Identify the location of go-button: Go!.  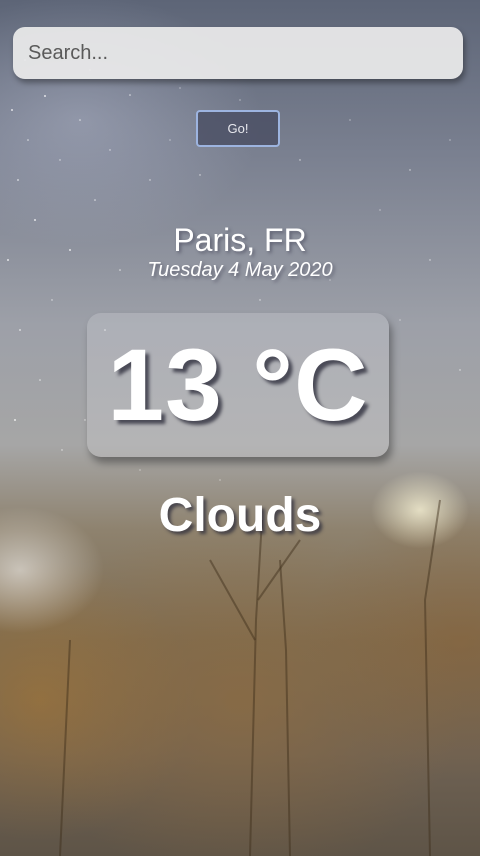
(238, 128).